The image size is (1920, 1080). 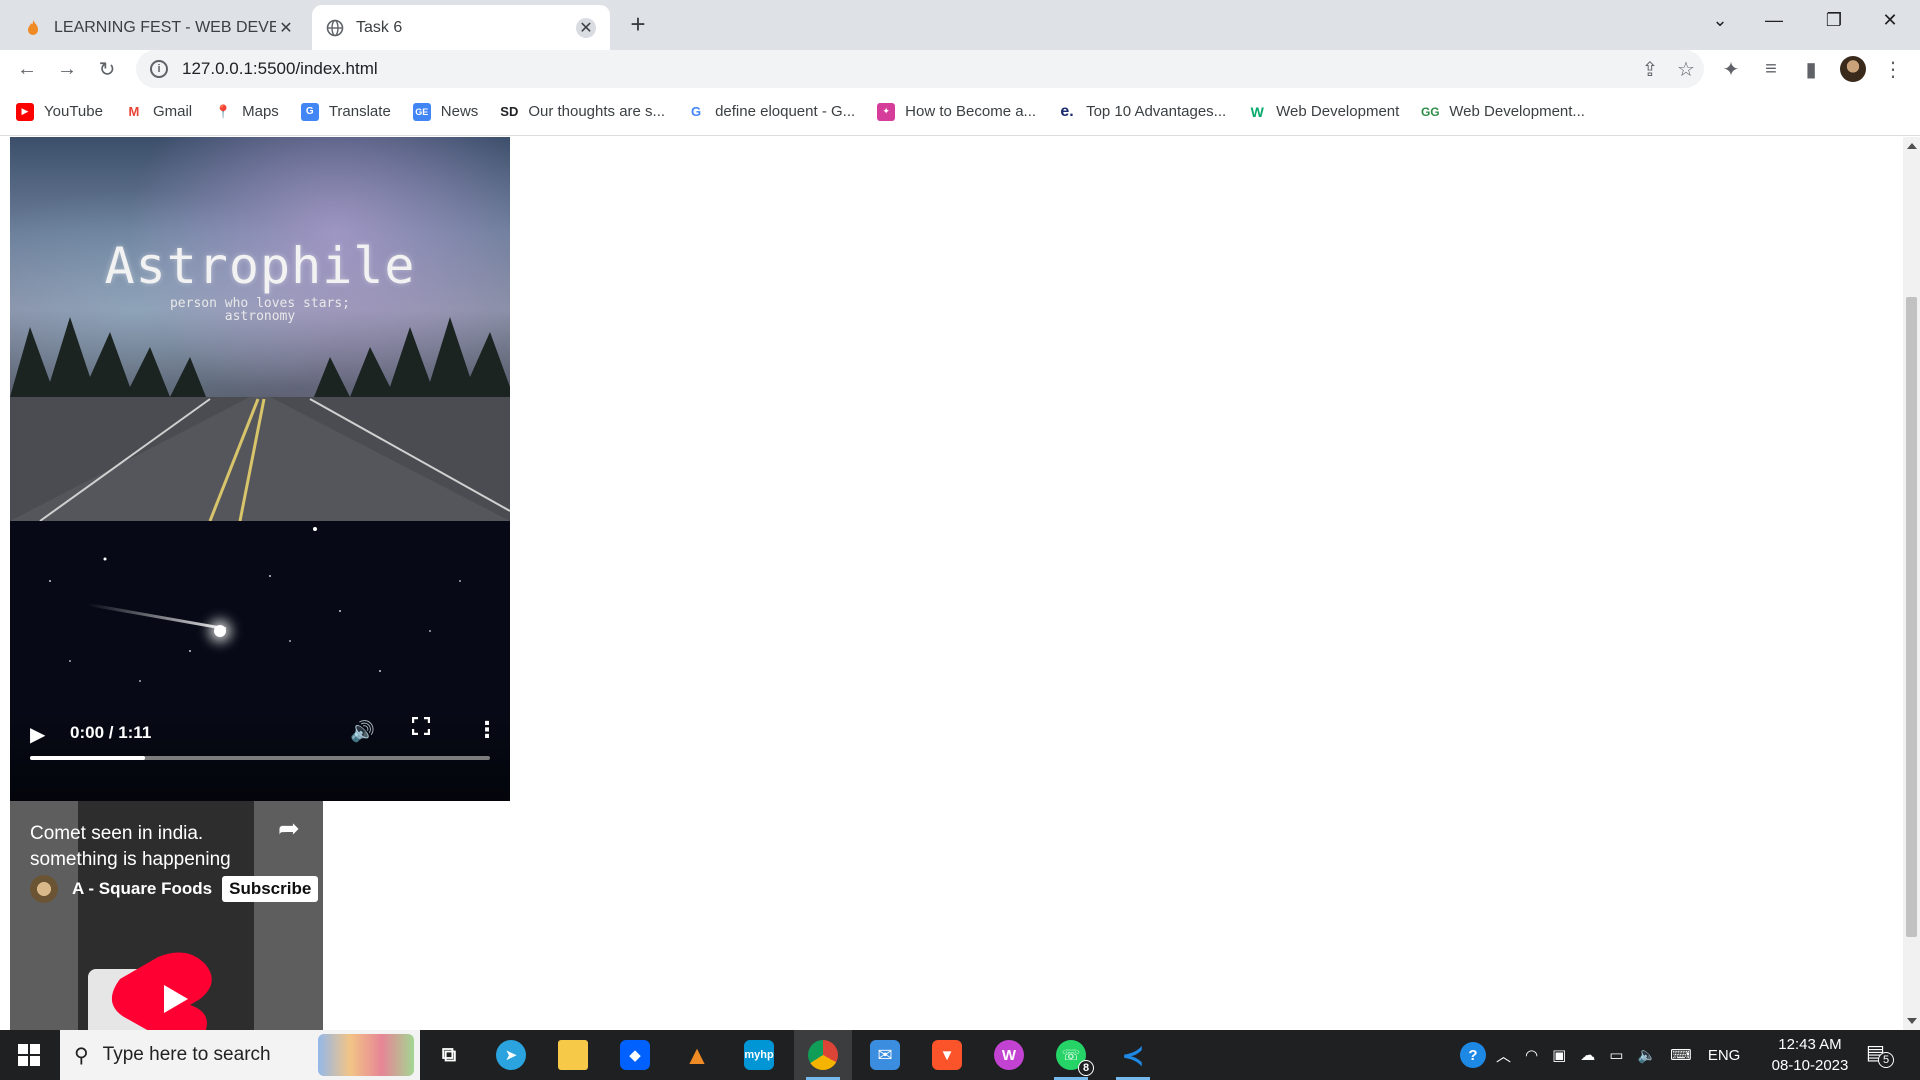 I want to click on channel-name: A - Square Foods, so click(x=142, y=889).